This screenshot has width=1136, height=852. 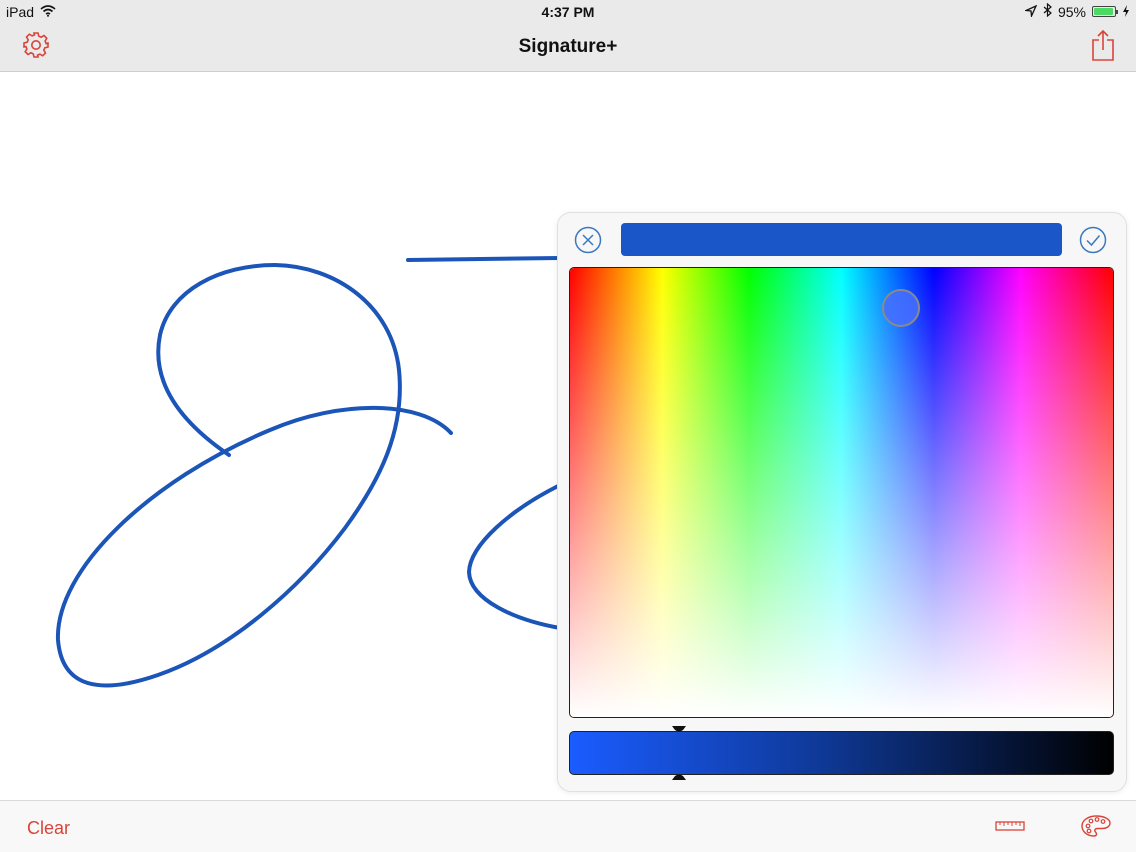 I want to click on status-bar: iPad 4:37 PM 95%, so click(x=568, y=12).